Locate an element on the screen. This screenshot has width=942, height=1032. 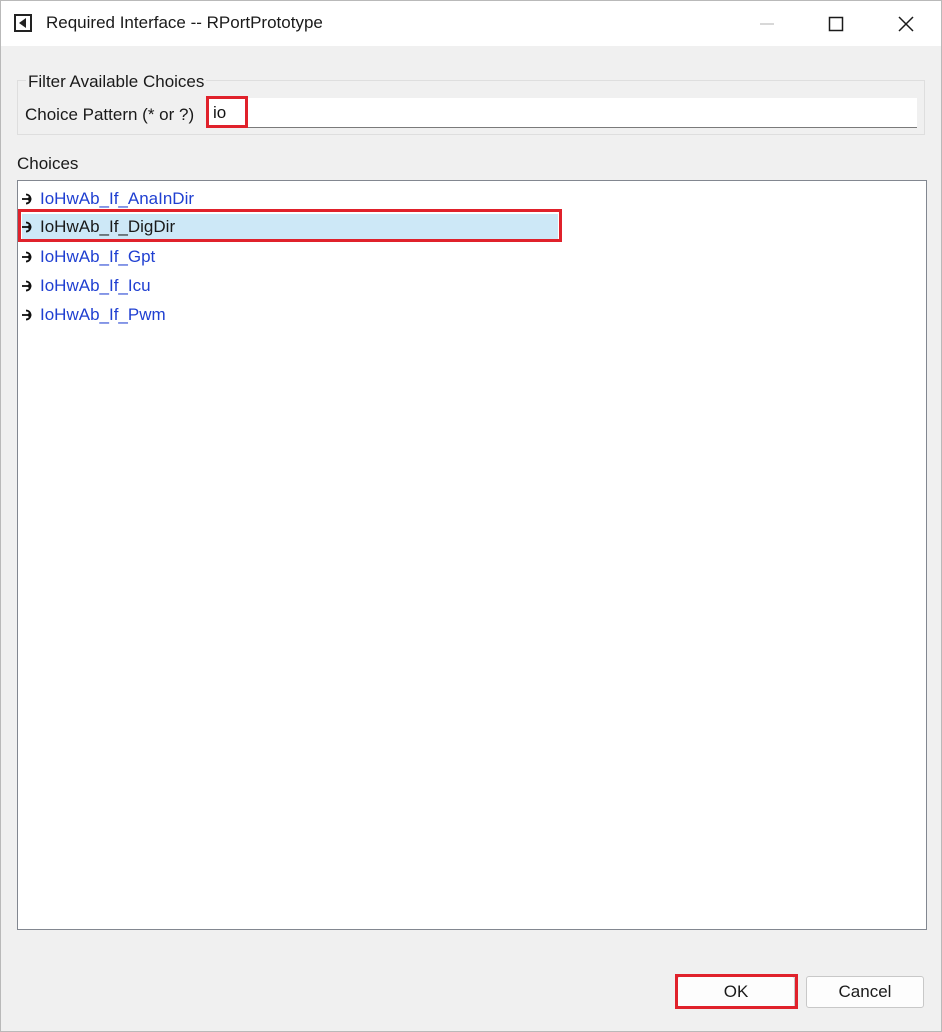
window-title: Required Interface -- RPortPrototype is located at coordinates (184, 22).